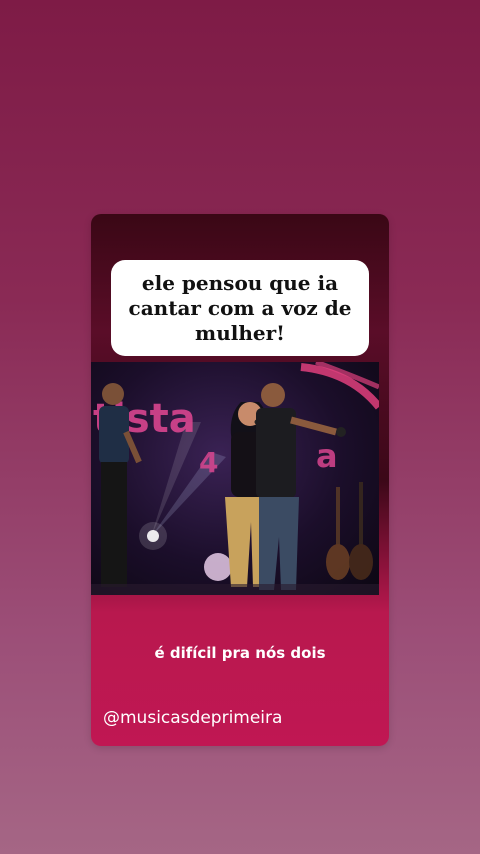 The width and height of the screenshot is (480, 854). What do you see at coordinates (208, 462) in the screenshot?
I see `stage-sign-number: 4` at bounding box center [208, 462].